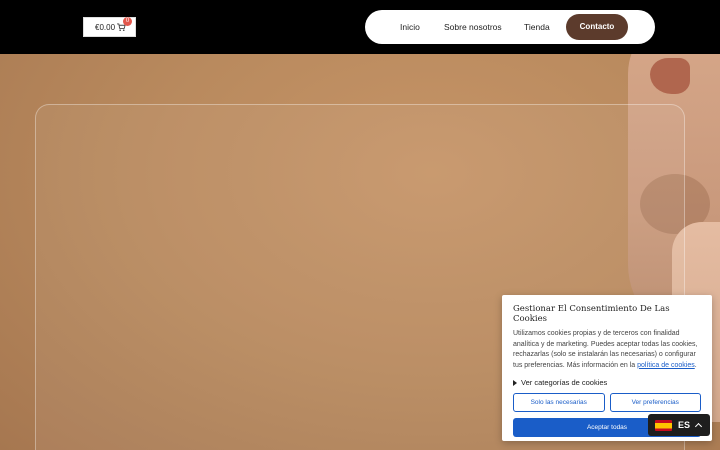  What do you see at coordinates (510, 27) in the screenshot?
I see `main-nav: Inicio Sobre nosotros Tienda Contacto` at bounding box center [510, 27].